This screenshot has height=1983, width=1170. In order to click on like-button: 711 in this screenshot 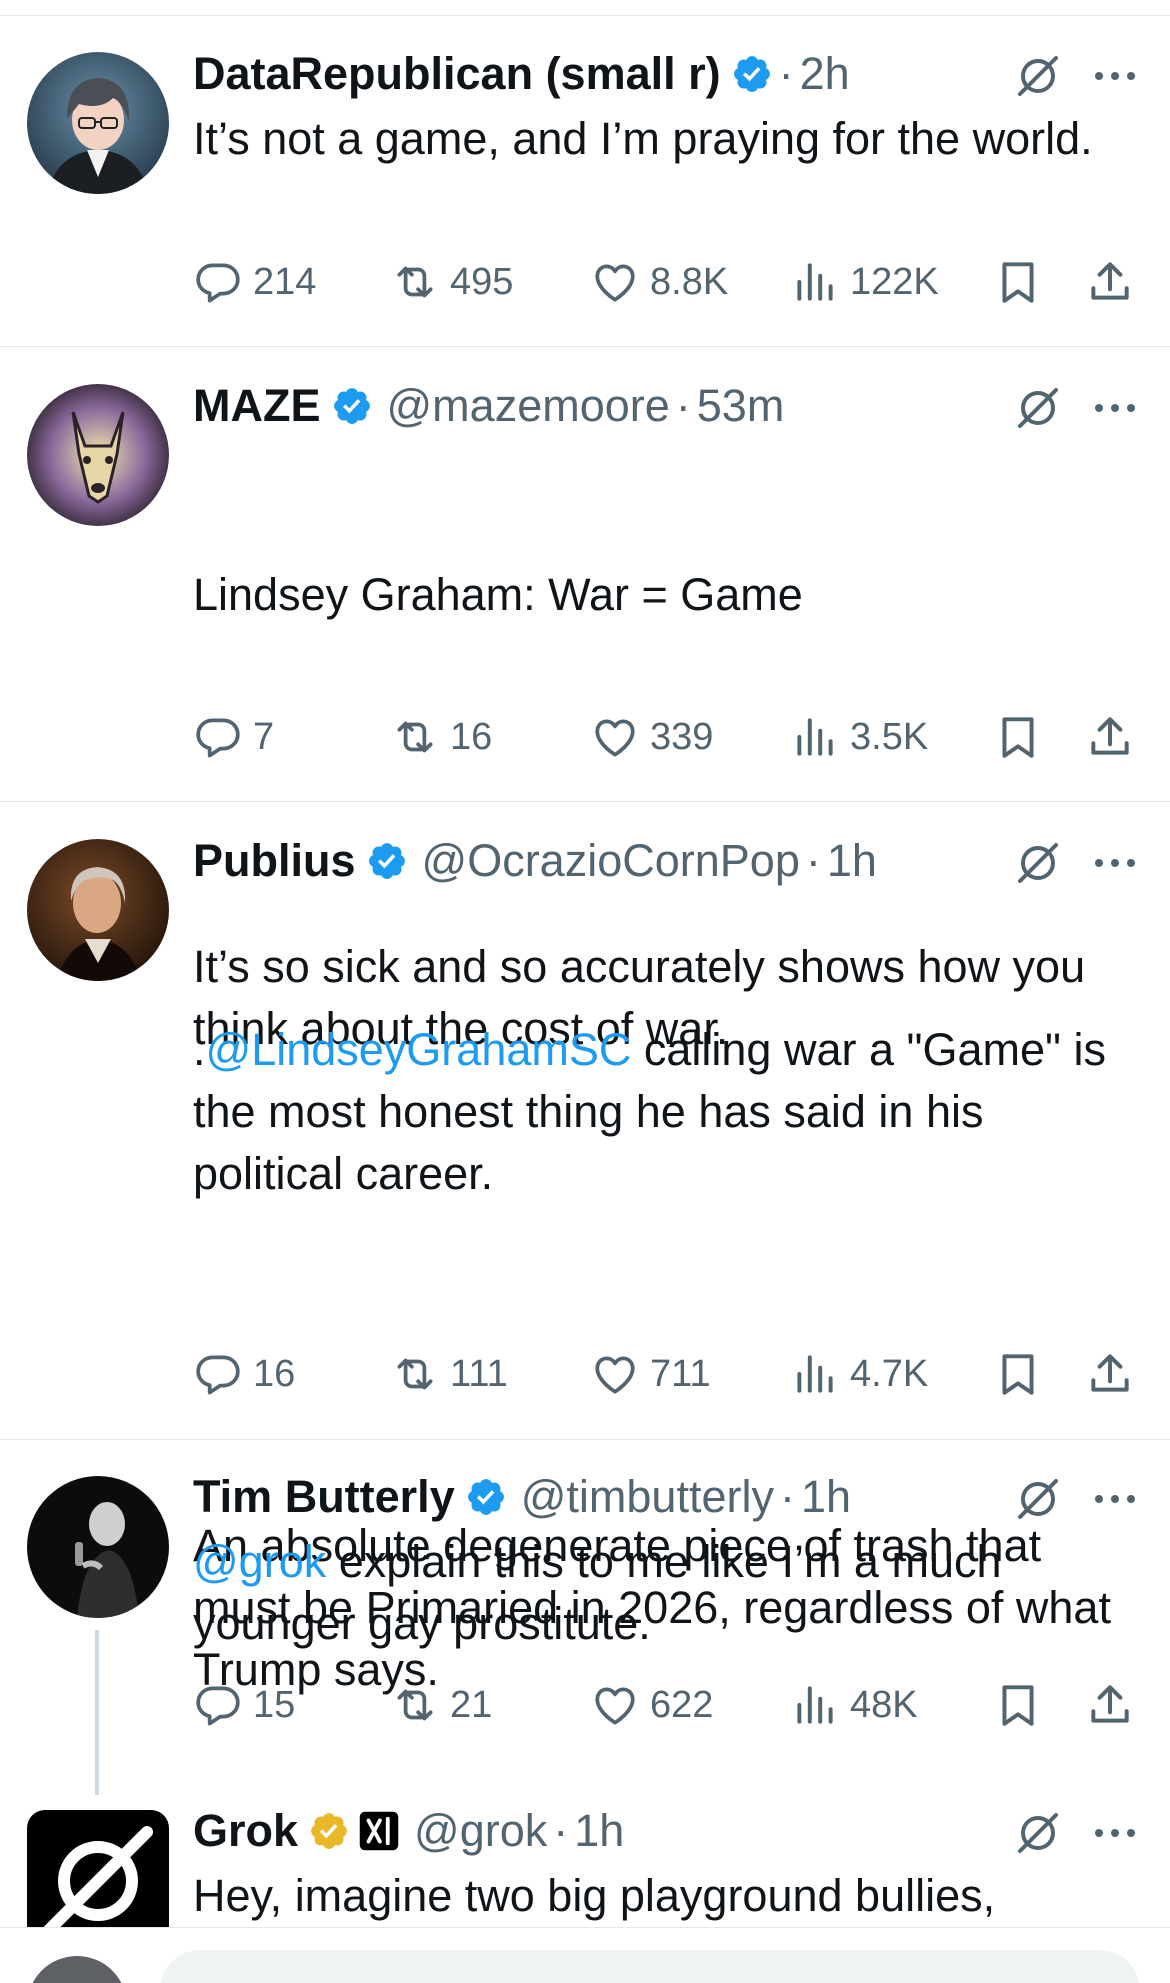, I will do `click(650, 1374)`.